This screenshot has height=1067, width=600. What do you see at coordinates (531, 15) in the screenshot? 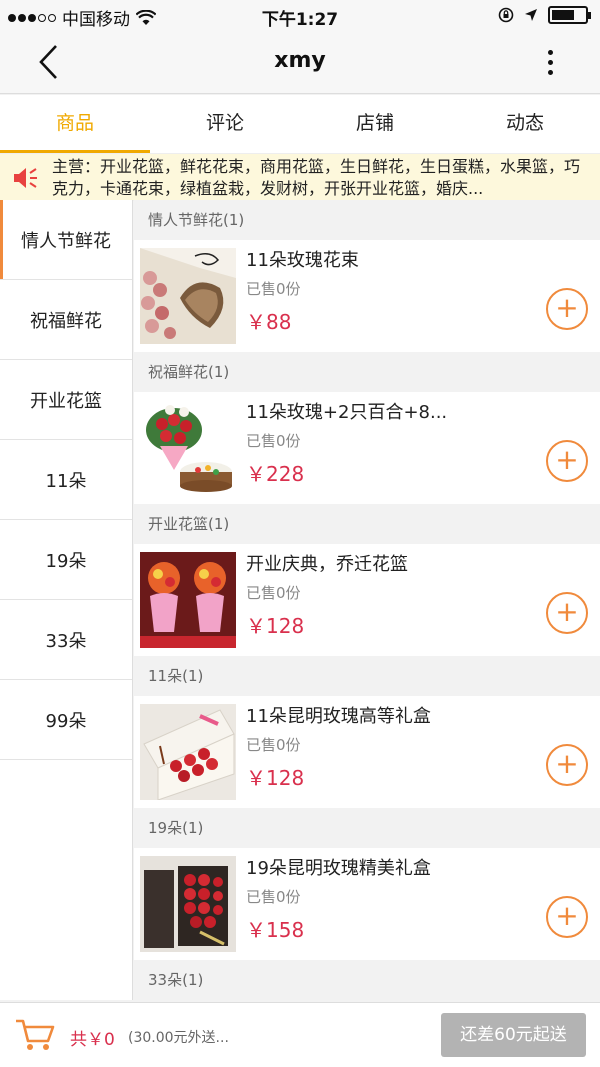
I see `location-icon` at bounding box center [531, 15].